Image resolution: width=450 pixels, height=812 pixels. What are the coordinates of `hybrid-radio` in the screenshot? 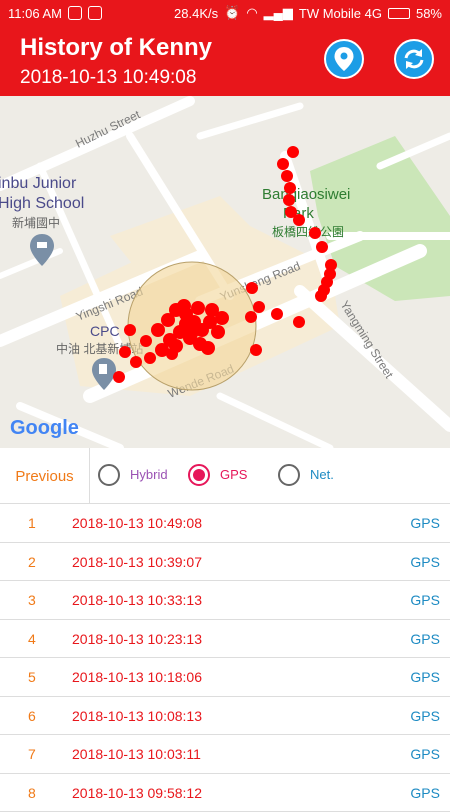 It's located at (109, 475).